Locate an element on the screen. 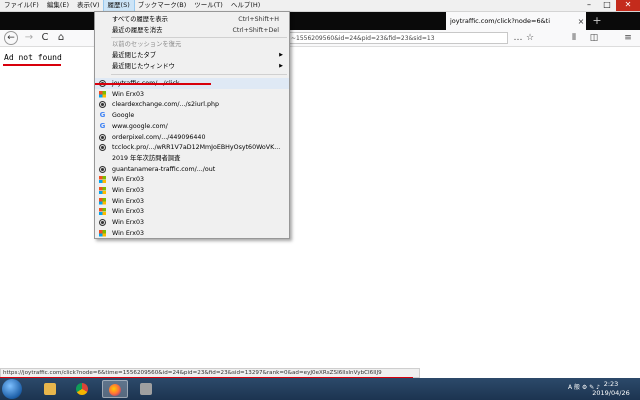  menu-item-label: 最近の履歴を消去 is located at coordinates (137, 30).